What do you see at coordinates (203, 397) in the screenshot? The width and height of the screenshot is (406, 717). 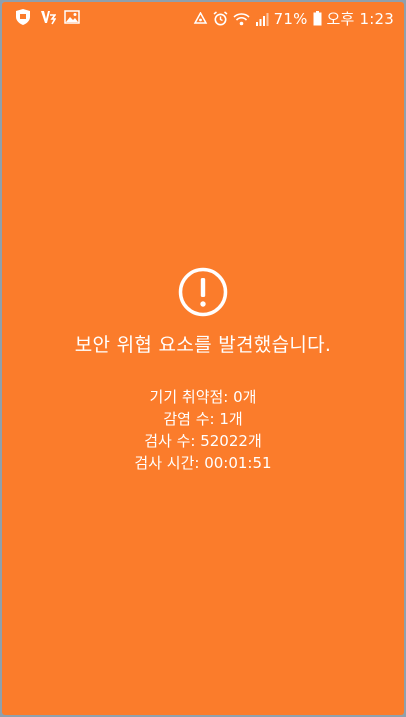 I see `stat-vulnerabilities: 기기 취약점: 0개` at bounding box center [203, 397].